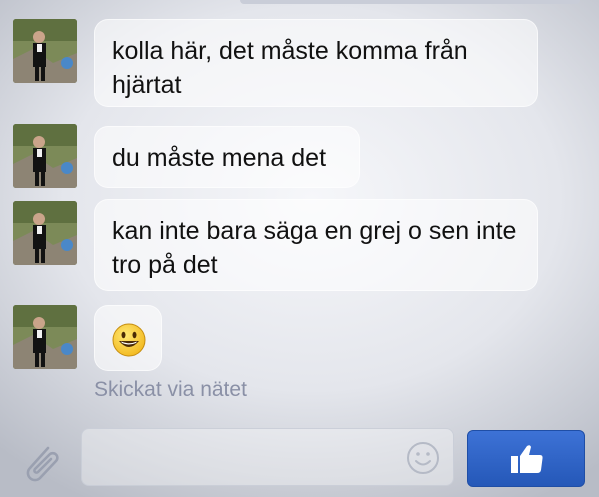 This screenshot has width=599, height=497. I want to click on message-input, so click(246, 458).